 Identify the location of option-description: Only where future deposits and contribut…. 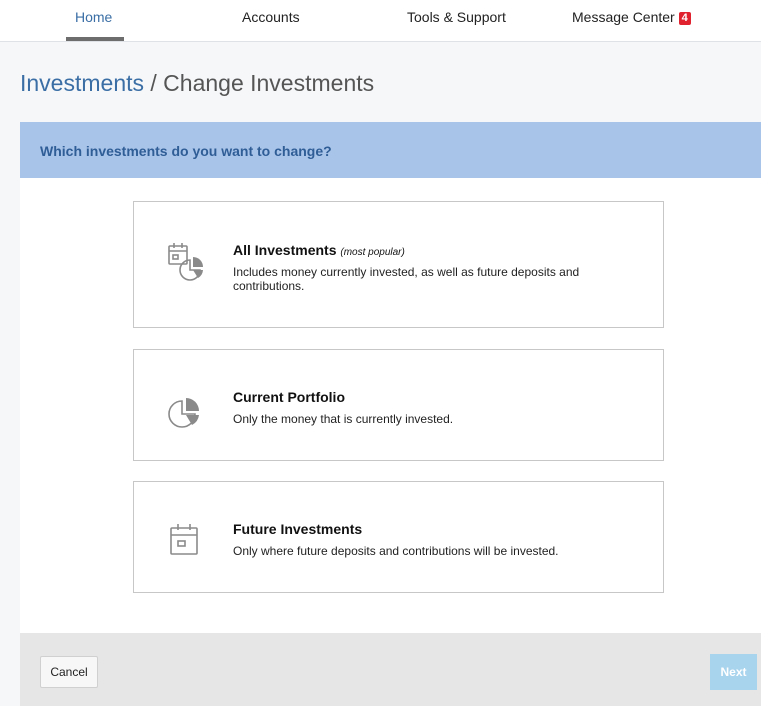
(396, 551).